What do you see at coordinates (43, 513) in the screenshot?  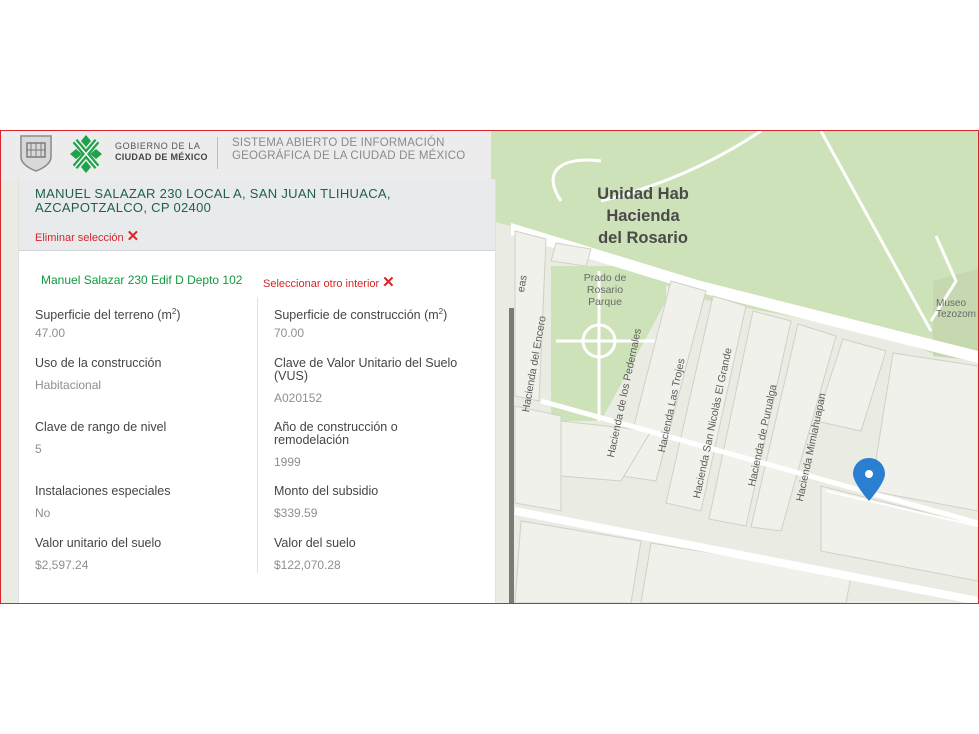 I see `instalaciones-value: No` at bounding box center [43, 513].